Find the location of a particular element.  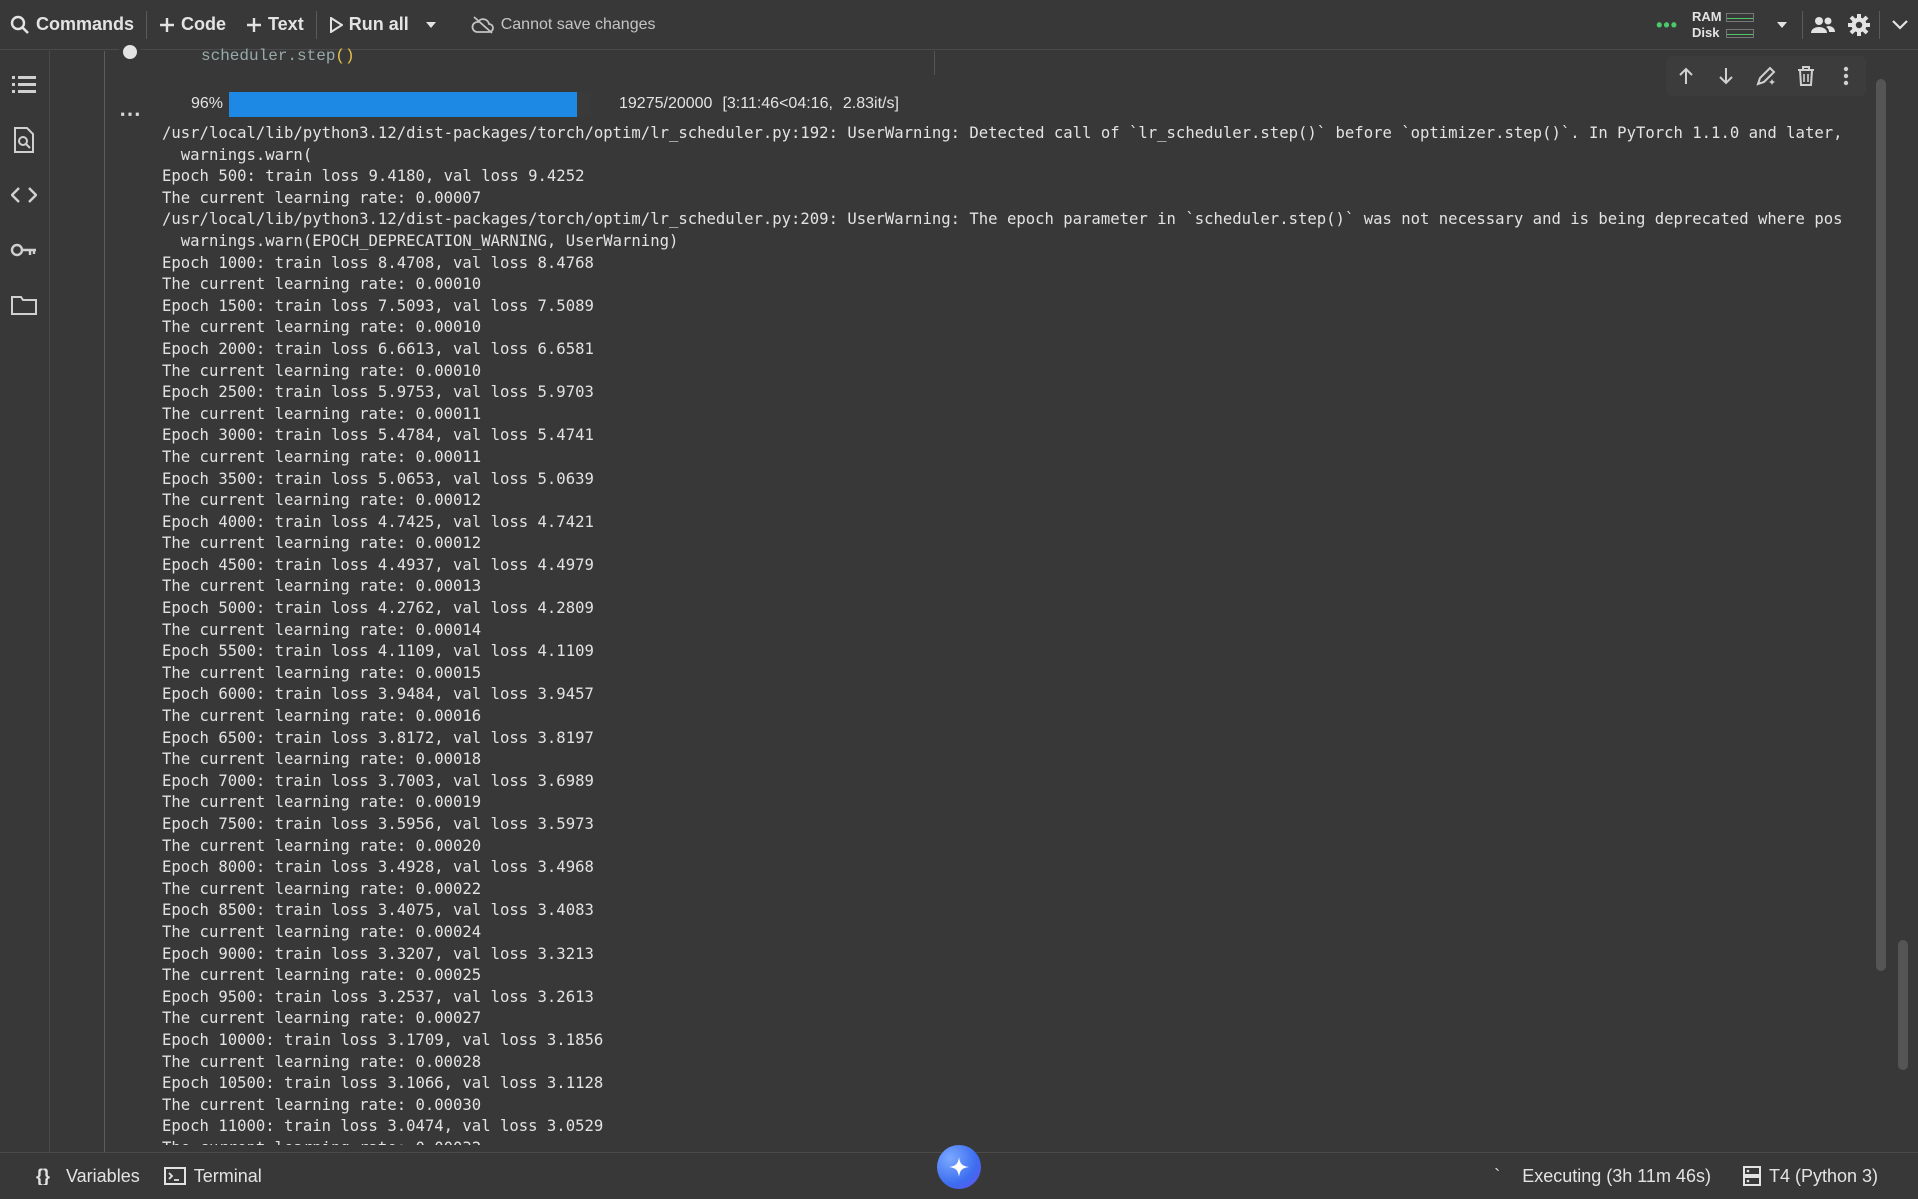

sparkle-icon is located at coordinates (959, 1167).